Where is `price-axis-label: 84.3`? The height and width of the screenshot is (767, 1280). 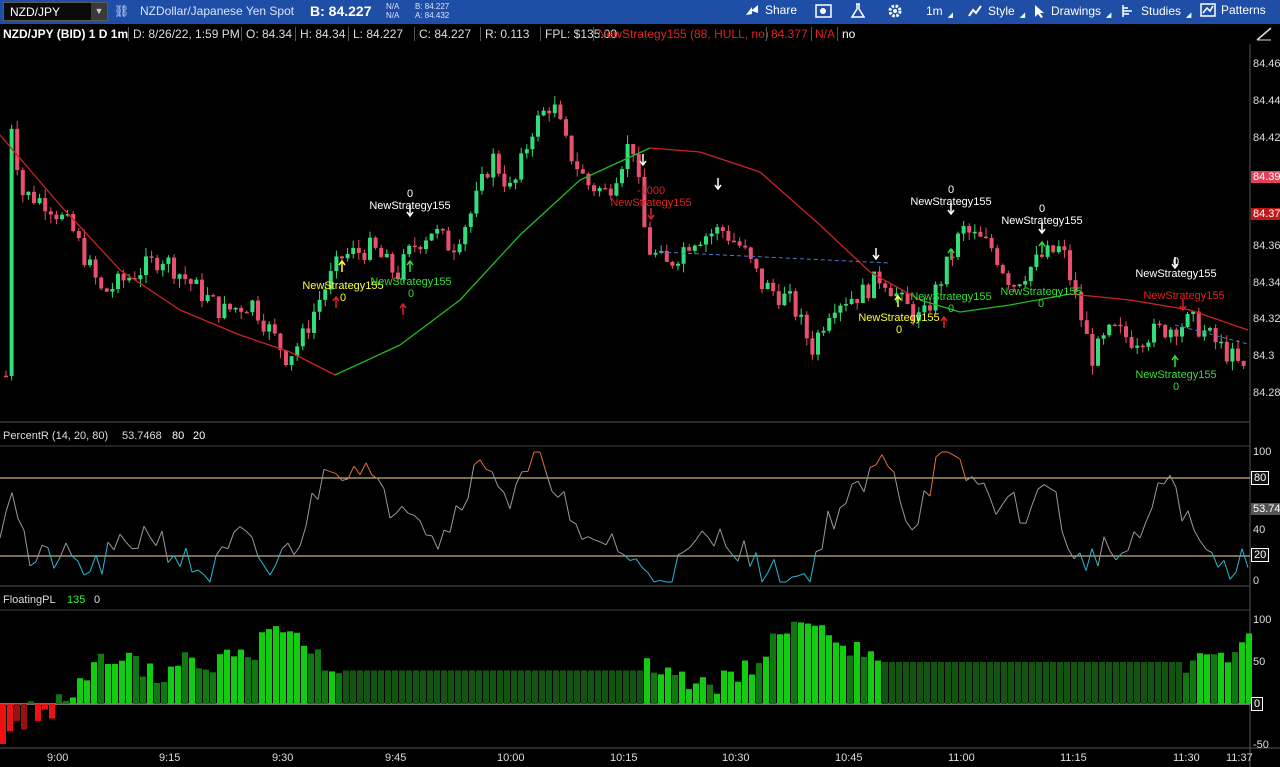 price-axis-label: 84.3 is located at coordinates (1264, 356).